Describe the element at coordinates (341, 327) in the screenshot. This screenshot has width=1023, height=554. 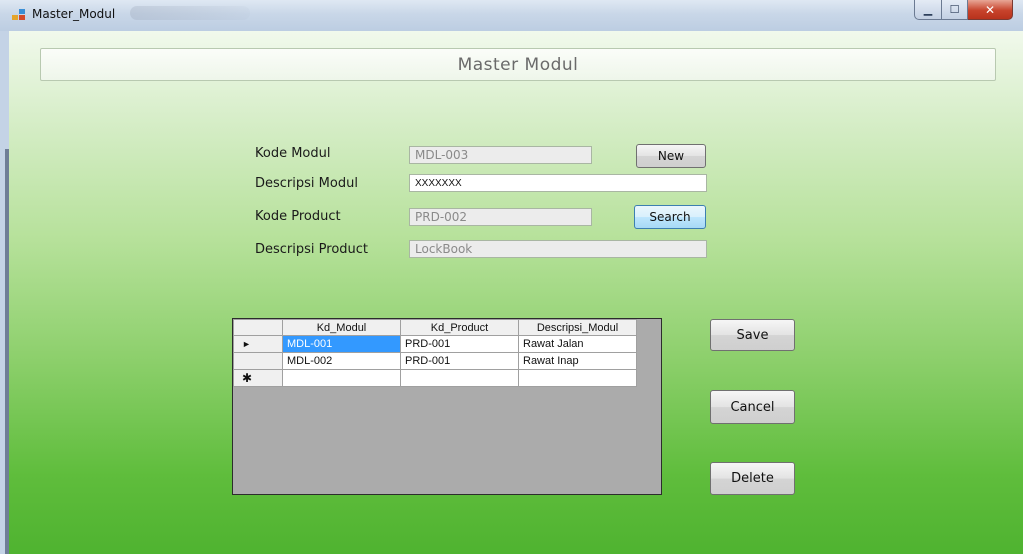
I see `column-header-kd-modul: Kd_Modul` at that location.